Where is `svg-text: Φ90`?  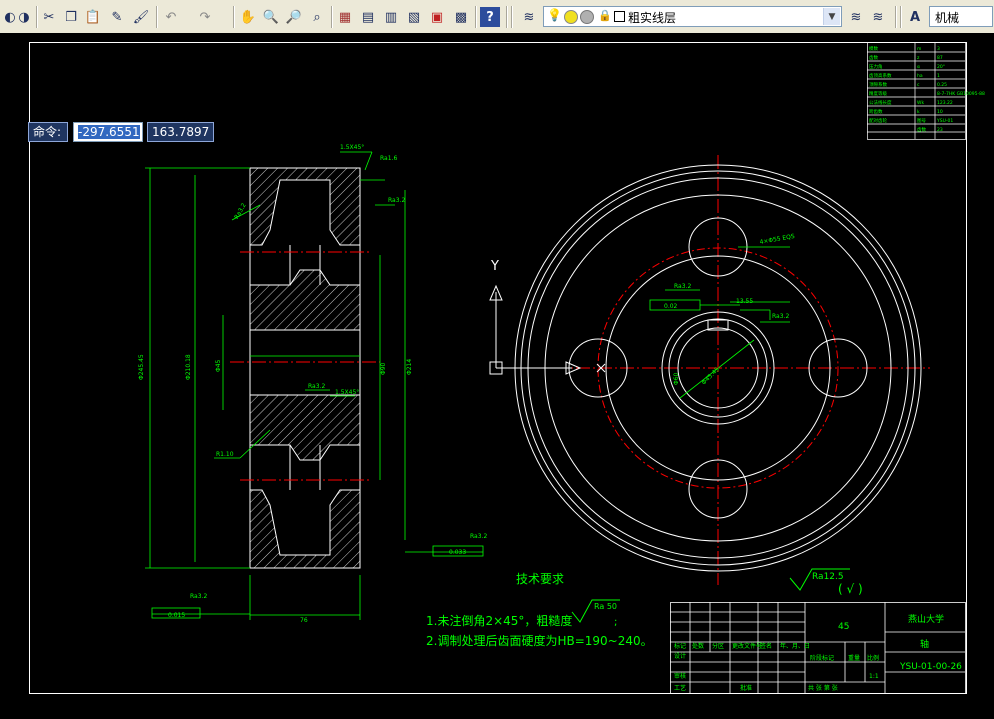 svg-text: Φ90 is located at coordinates (383, 368).